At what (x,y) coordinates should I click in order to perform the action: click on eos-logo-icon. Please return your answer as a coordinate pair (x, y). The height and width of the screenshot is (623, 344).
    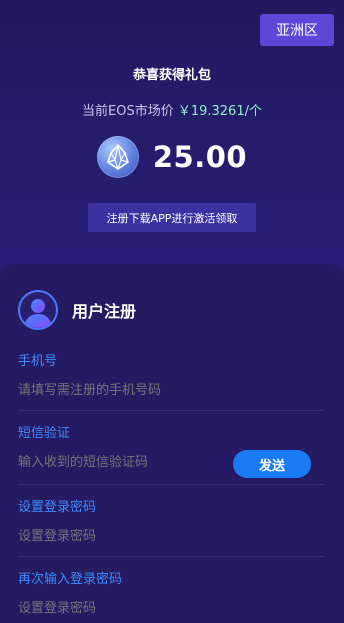
    Looking at the image, I should click on (117, 157).